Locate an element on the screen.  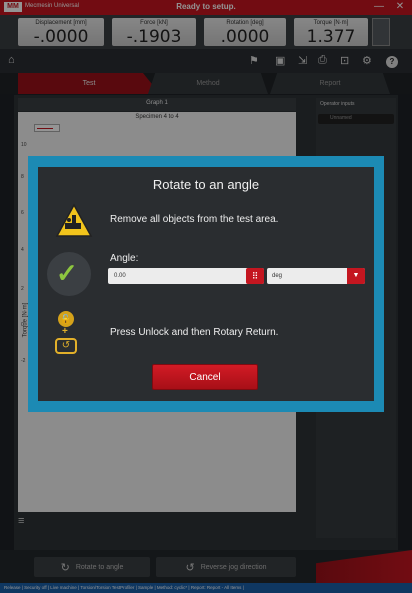
rotary-return-icon: ↺ is located at coordinates (66, 346).